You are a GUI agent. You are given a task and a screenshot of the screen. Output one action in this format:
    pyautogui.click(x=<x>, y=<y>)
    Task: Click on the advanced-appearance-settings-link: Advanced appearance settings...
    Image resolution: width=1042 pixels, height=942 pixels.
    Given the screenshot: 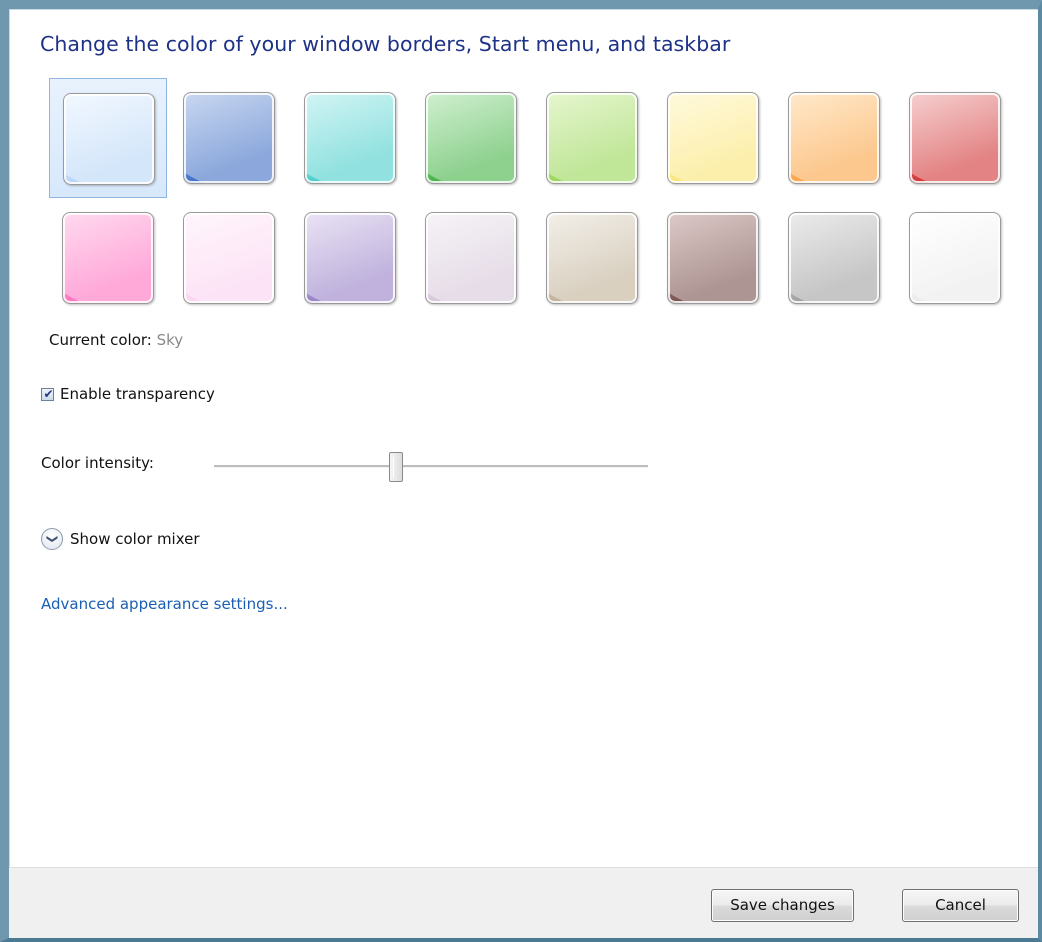 What is the action you would take?
    pyautogui.click(x=164, y=604)
    